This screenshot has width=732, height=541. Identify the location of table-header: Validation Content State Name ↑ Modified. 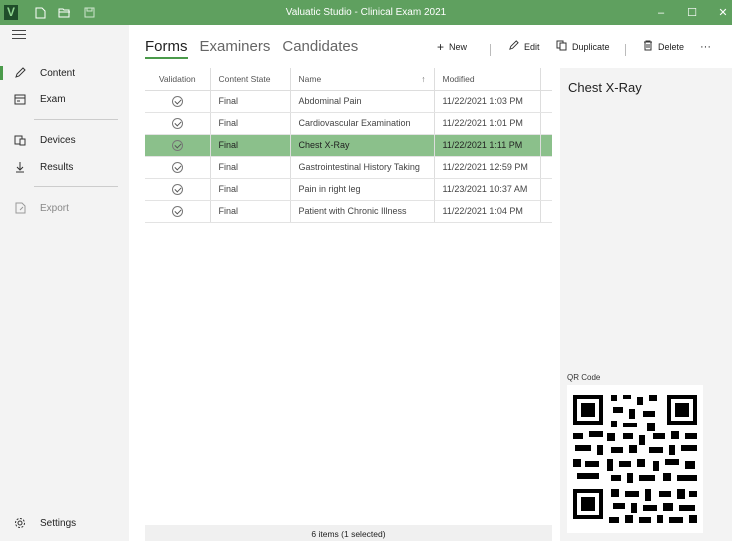
(348, 79).